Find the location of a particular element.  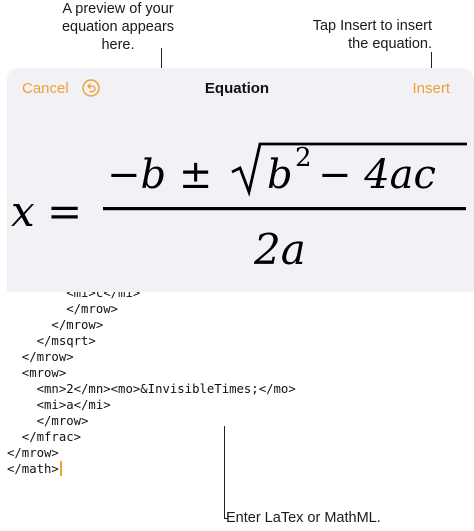

code-line: <mn>2</mn><mo>&InvisibleTimes;</mo> is located at coordinates (151, 389).